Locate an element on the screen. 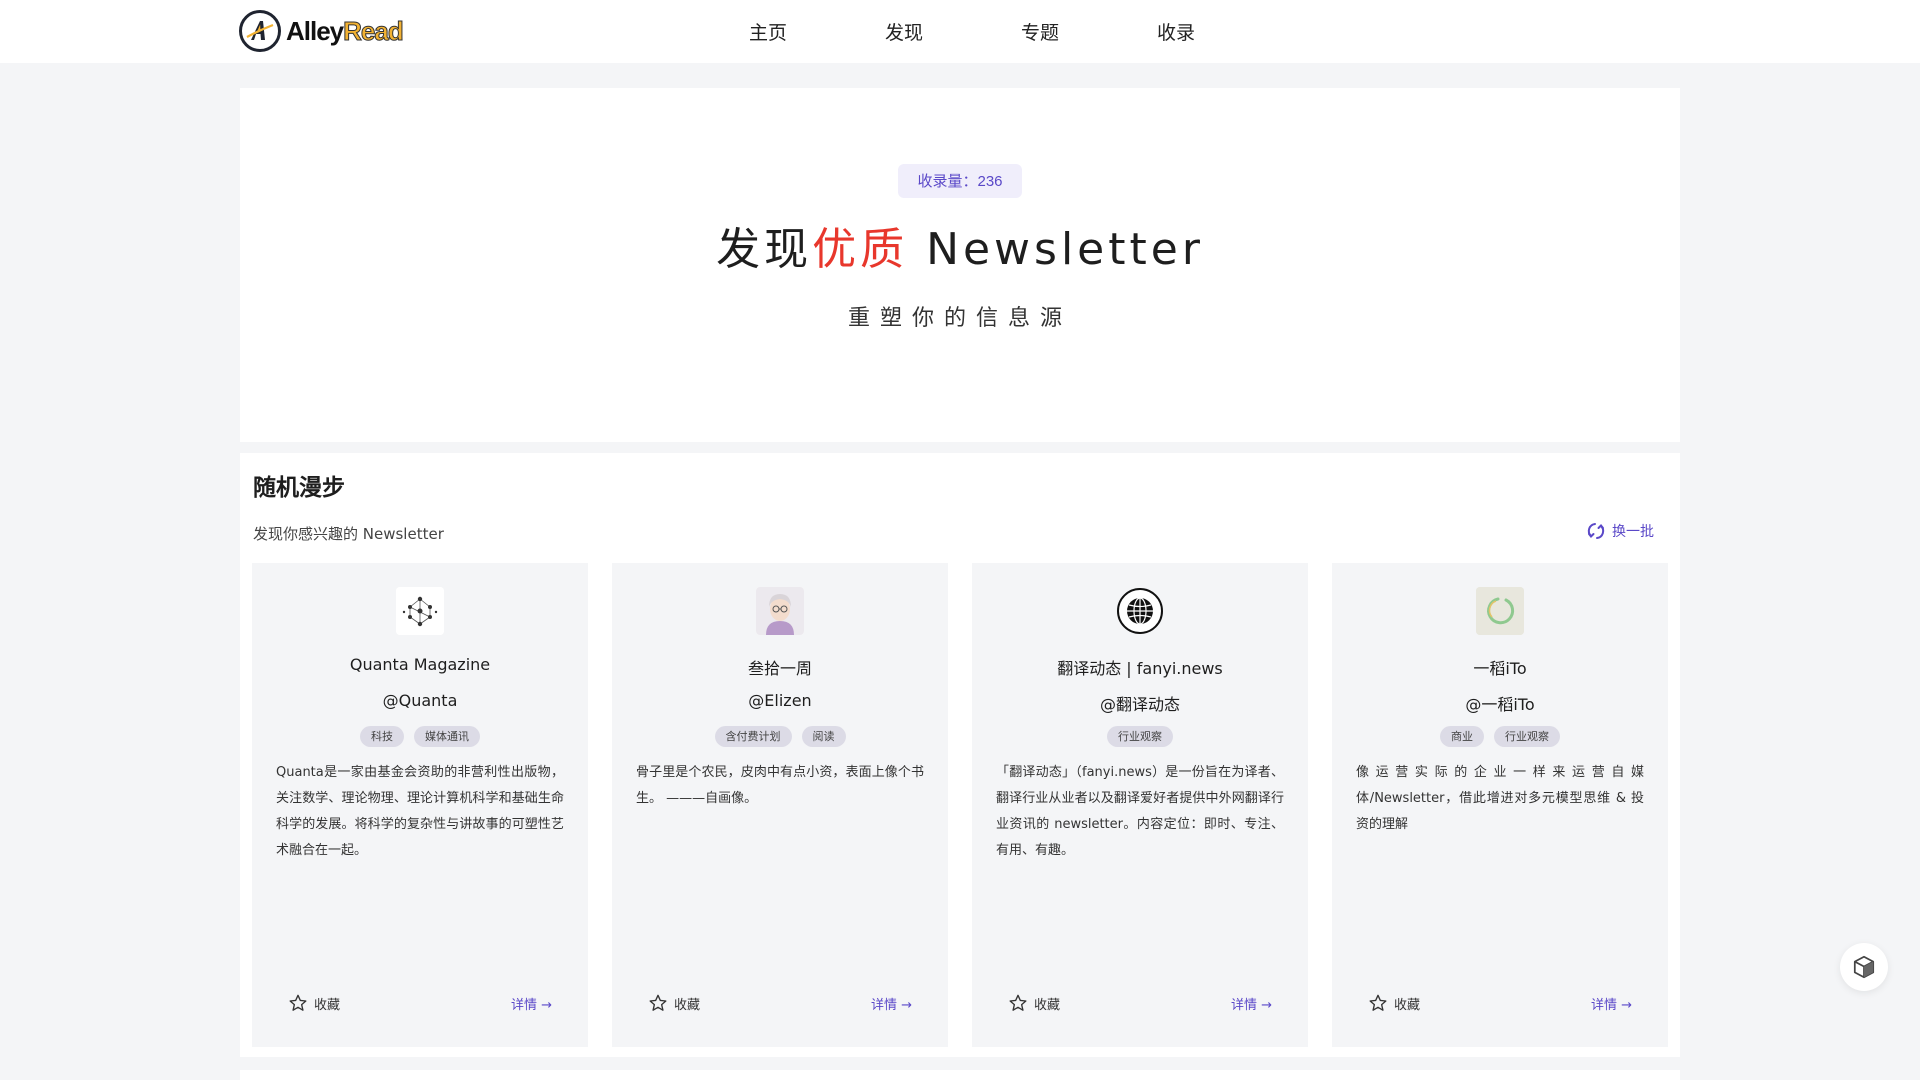 This screenshot has height=1080, width=1920. nav-discover: 发现 is located at coordinates (904, 31).